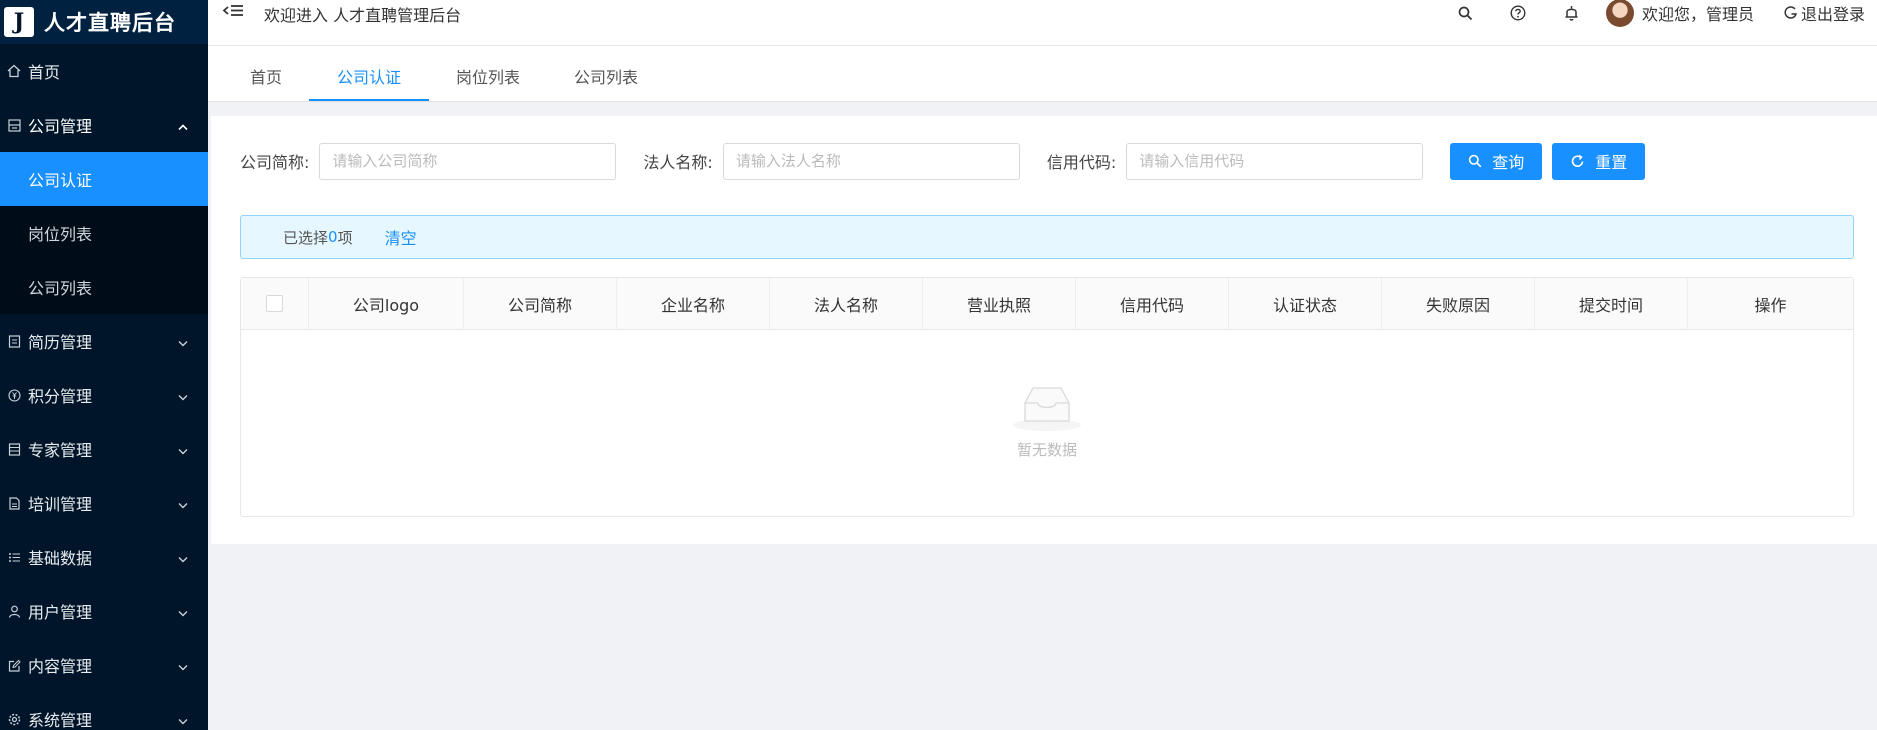 The height and width of the screenshot is (730, 1877). I want to click on logo-mark: J, so click(19, 22).